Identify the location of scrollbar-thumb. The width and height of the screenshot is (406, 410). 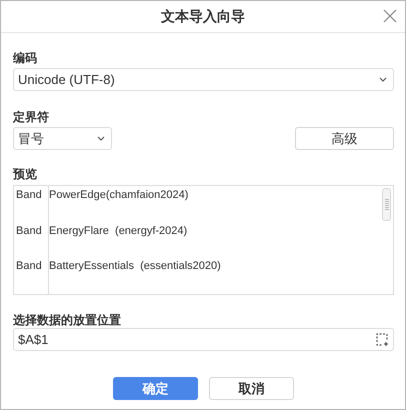
(386, 204).